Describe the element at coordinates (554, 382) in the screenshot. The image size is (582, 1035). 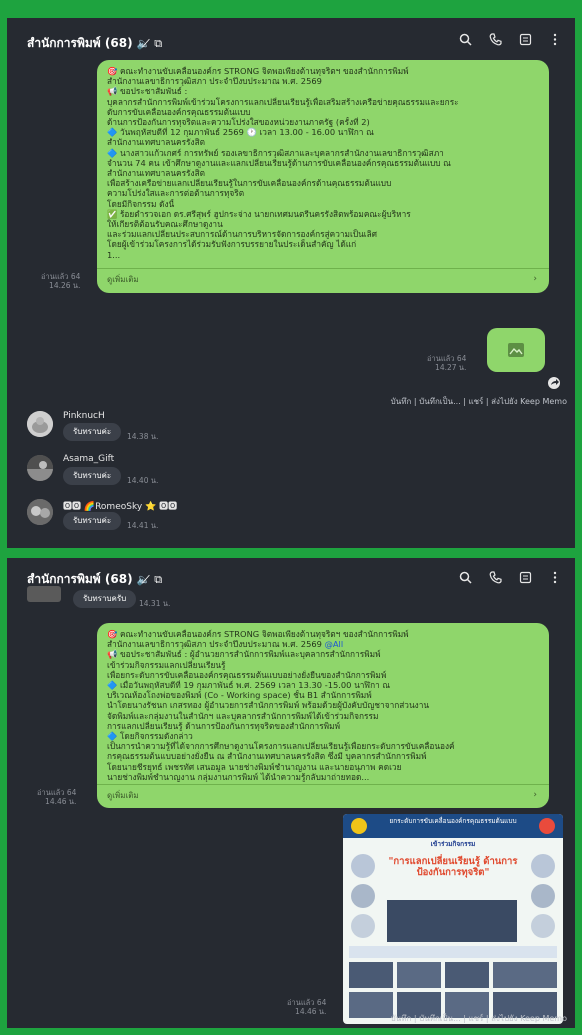
I see `share-icon` at that location.